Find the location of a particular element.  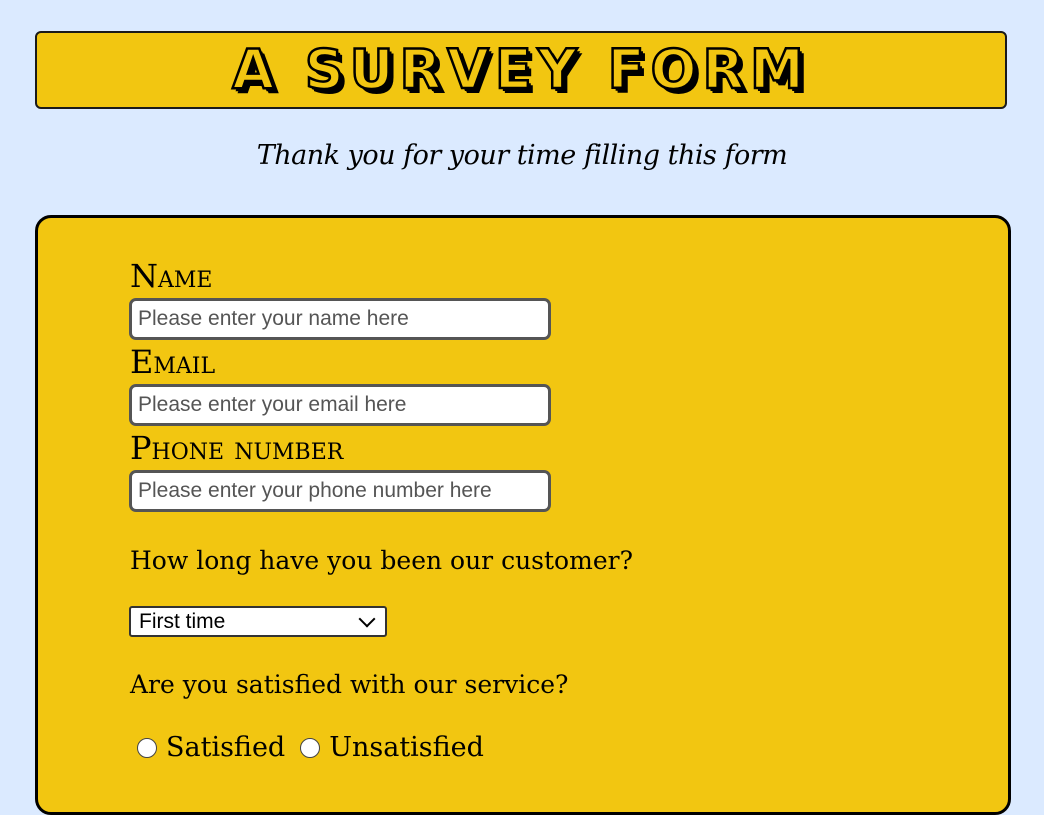

phone-label: Phone number is located at coordinates (237, 448).